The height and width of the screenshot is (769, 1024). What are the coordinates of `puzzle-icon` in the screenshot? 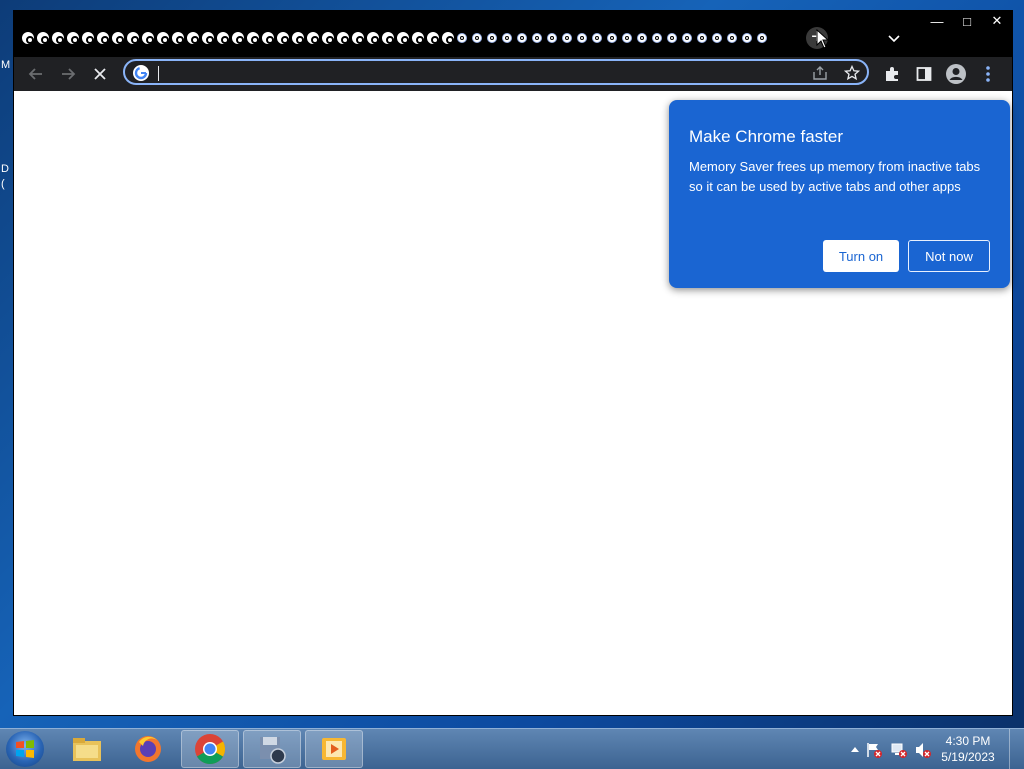 It's located at (892, 74).